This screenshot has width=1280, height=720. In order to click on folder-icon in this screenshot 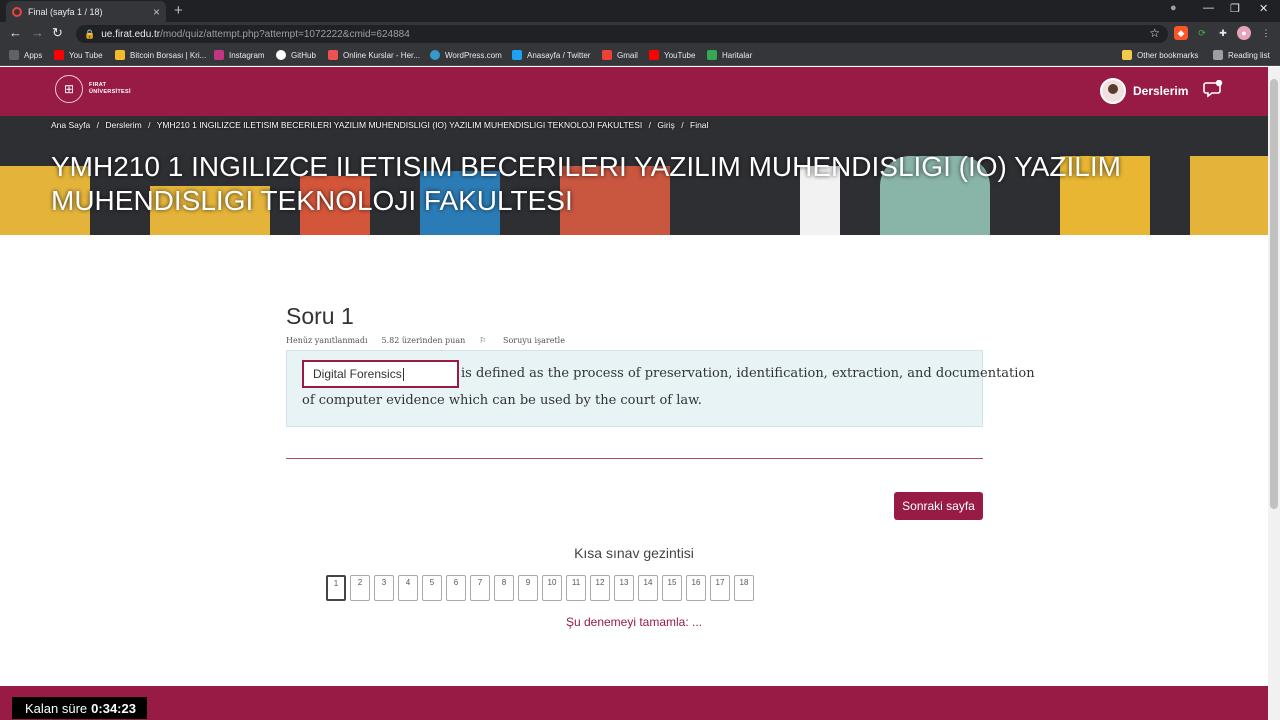, I will do `click(1127, 55)`.